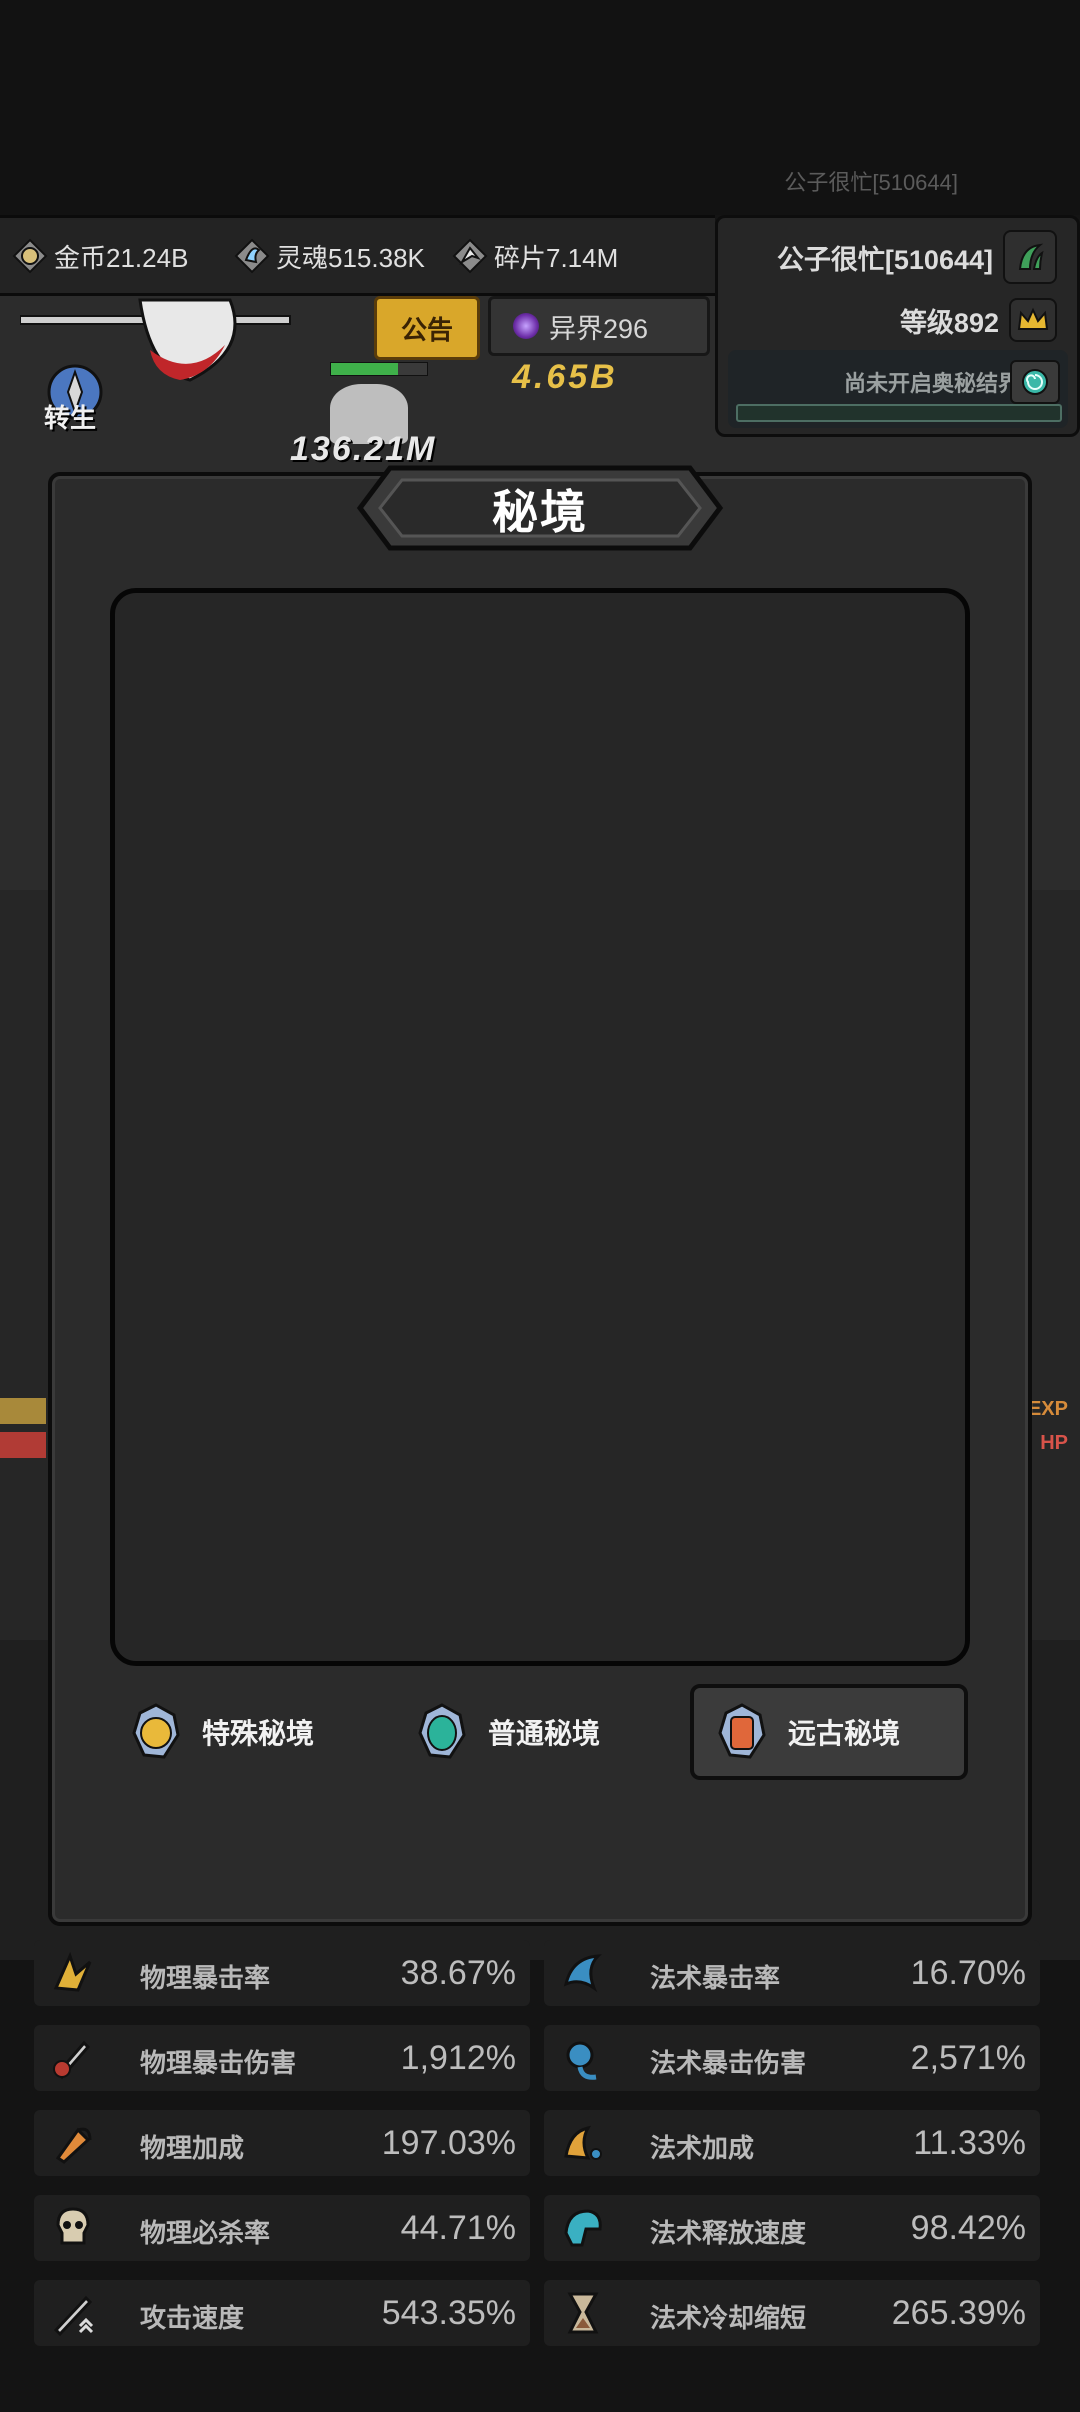 The image size is (1080, 2412). I want to click on exp-bar, so click(23, 1411).